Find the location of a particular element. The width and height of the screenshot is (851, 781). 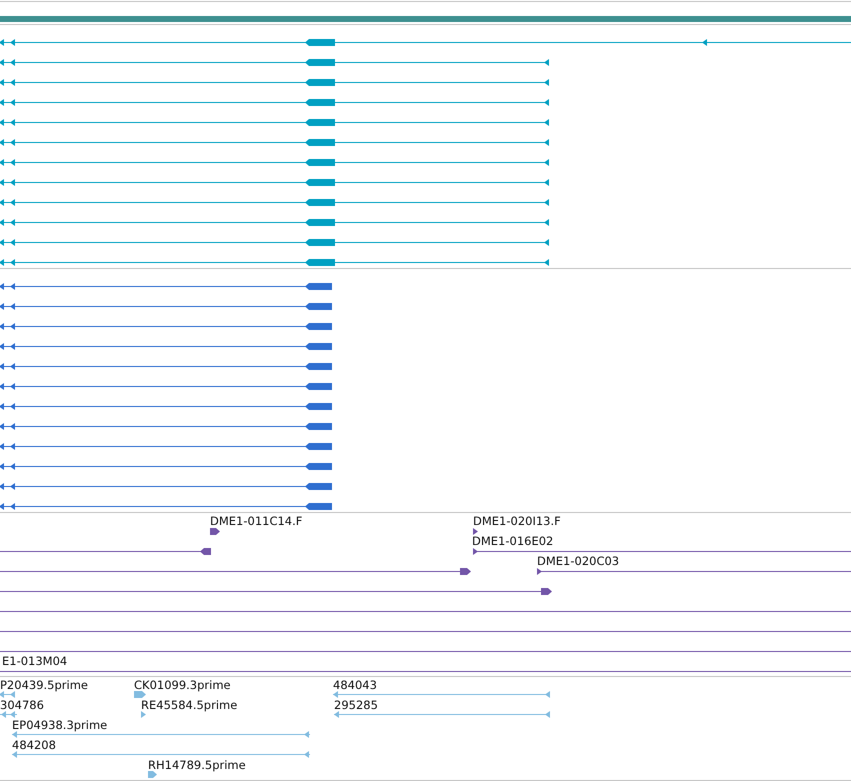

feature-label: 304786 is located at coordinates (22, 705).